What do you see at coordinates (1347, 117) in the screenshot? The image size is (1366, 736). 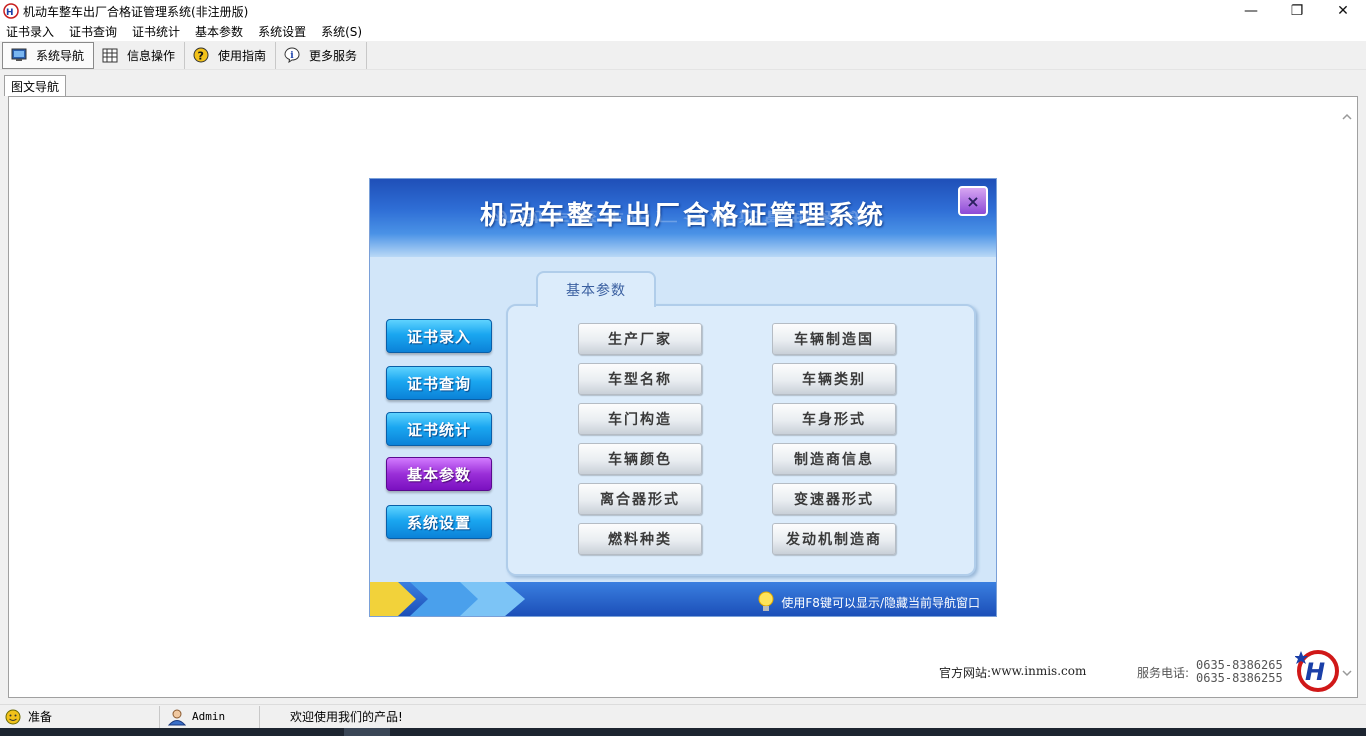 I see `scroll-up-icon` at bounding box center [1347, 117].